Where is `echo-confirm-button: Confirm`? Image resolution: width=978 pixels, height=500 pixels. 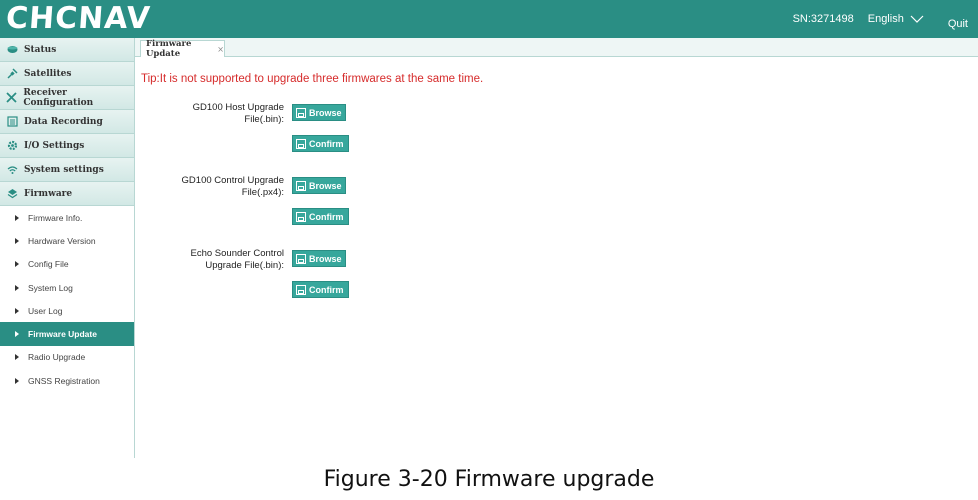
echo-confirm-button: Confirm is located at coordinates (320, 289).